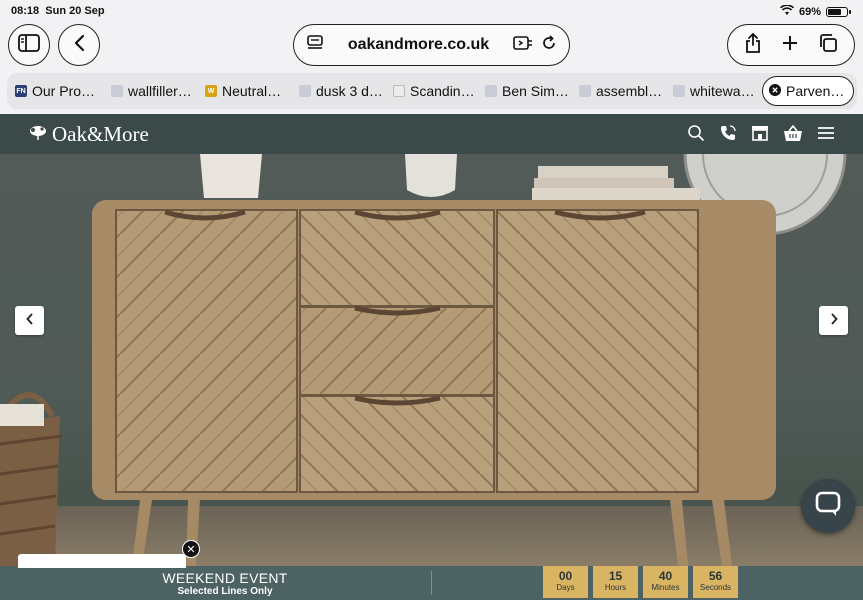  What do you see at coordinates (565, 582) in the screenshot?
I see `countdown-days: 00 Days` at bounding box center [565, 582].